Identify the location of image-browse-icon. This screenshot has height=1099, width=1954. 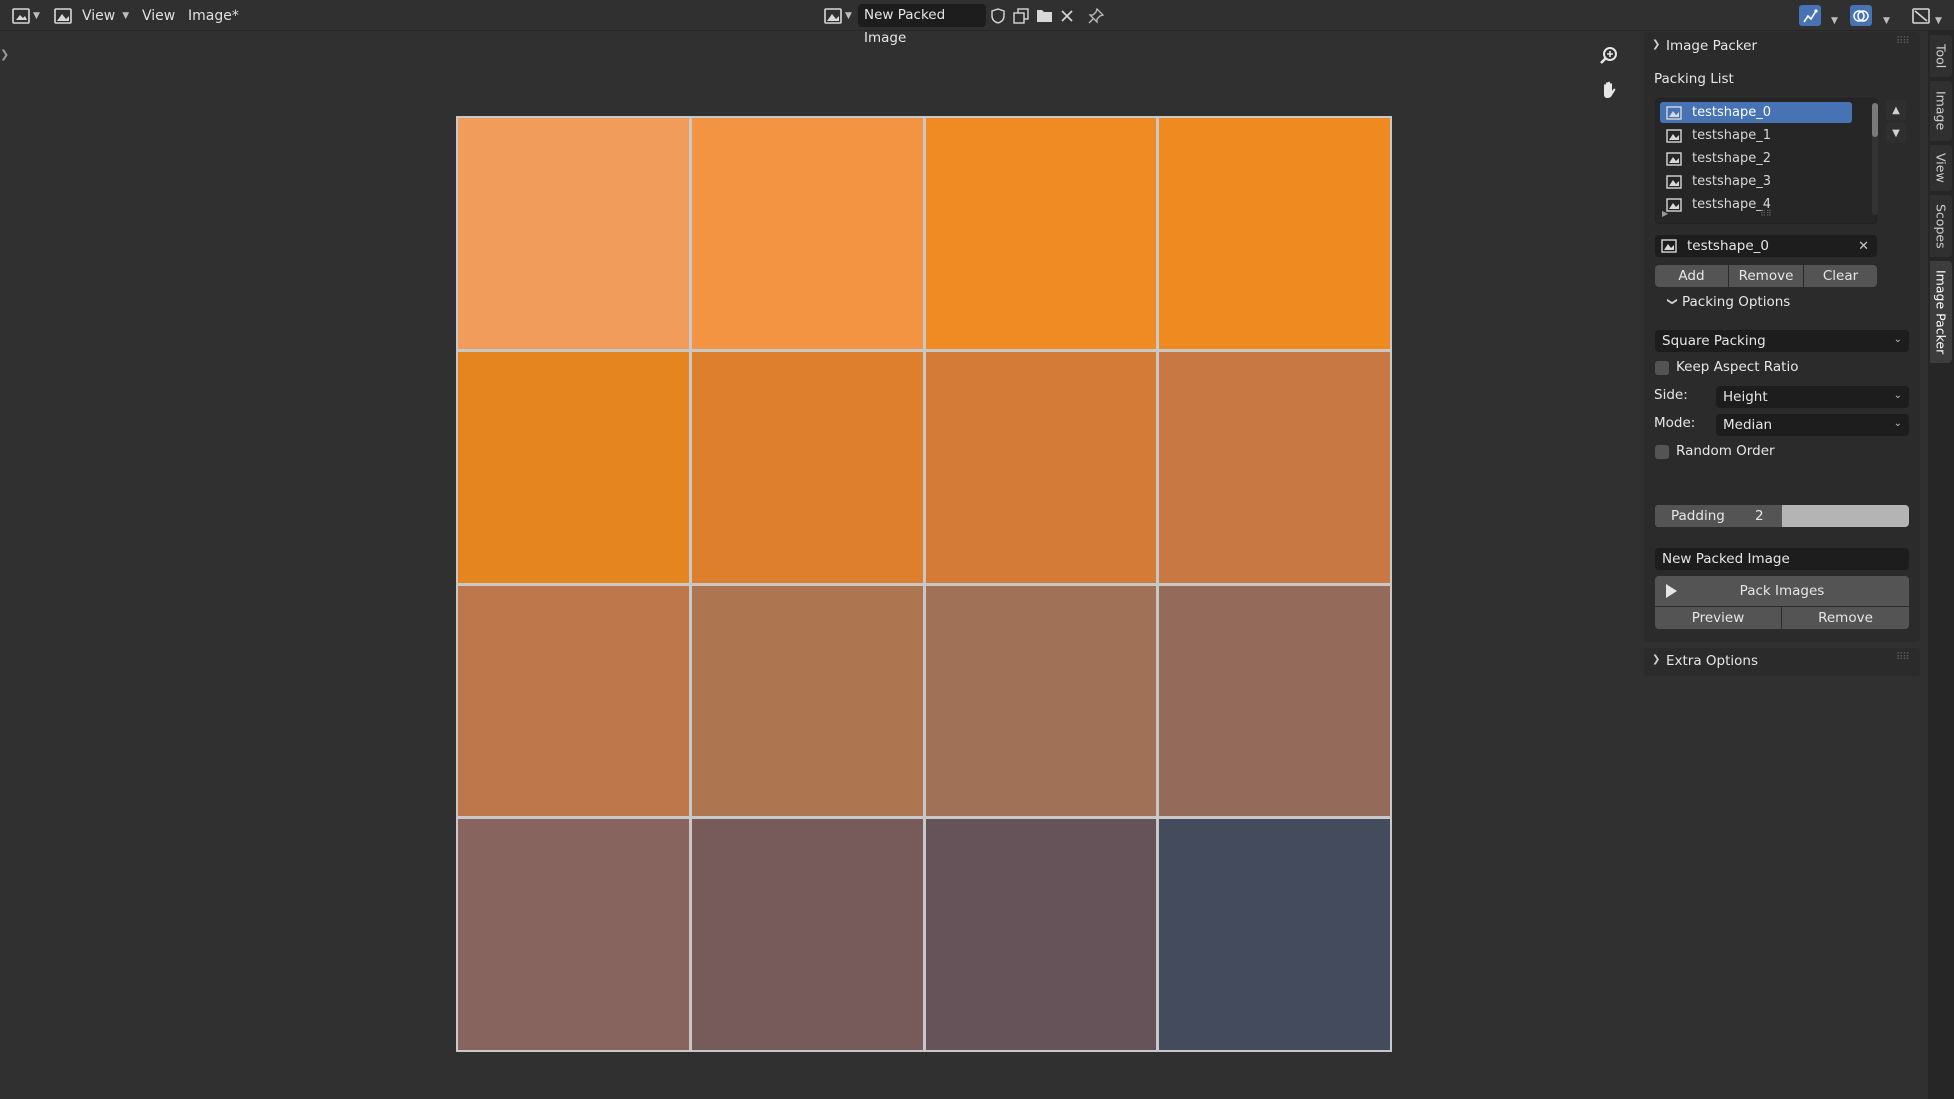
(833, 15).